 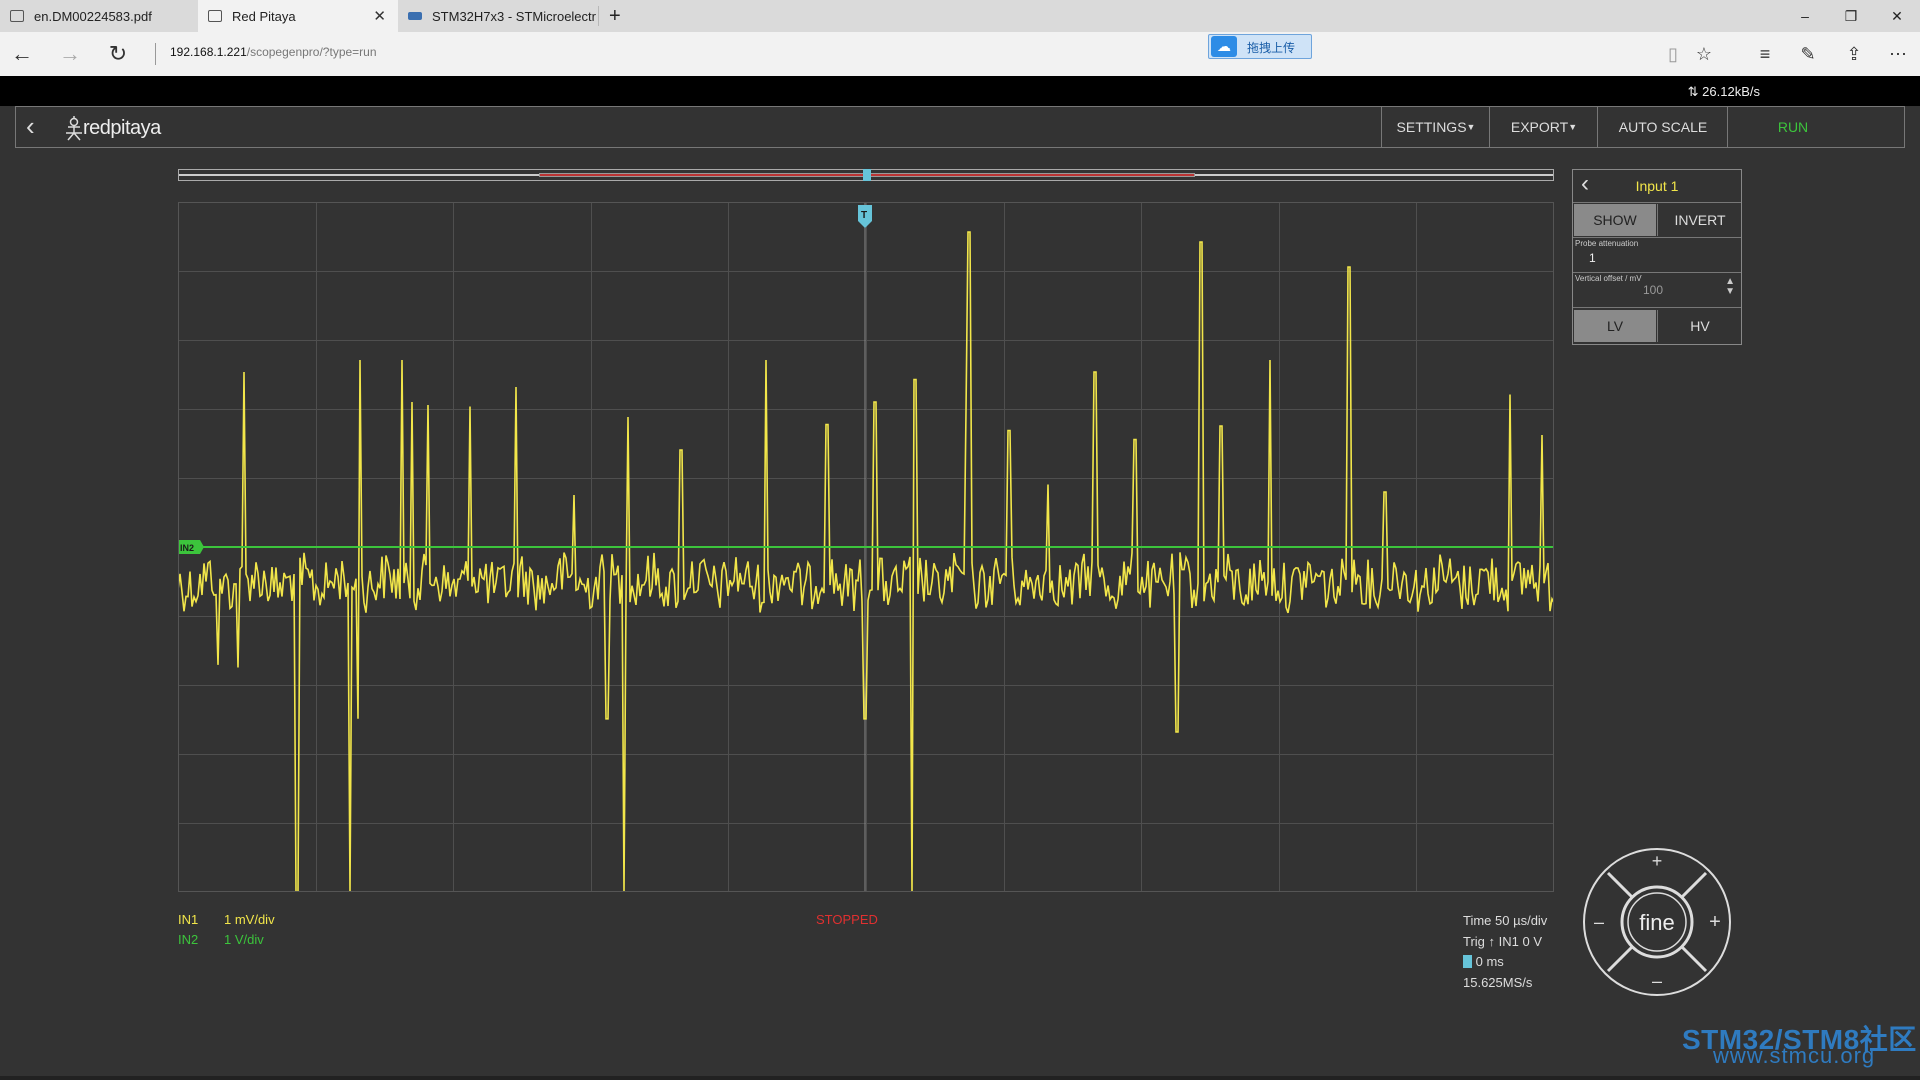 I want to click on in1-scale: 1 mV/div, so click(x=249, y=919).